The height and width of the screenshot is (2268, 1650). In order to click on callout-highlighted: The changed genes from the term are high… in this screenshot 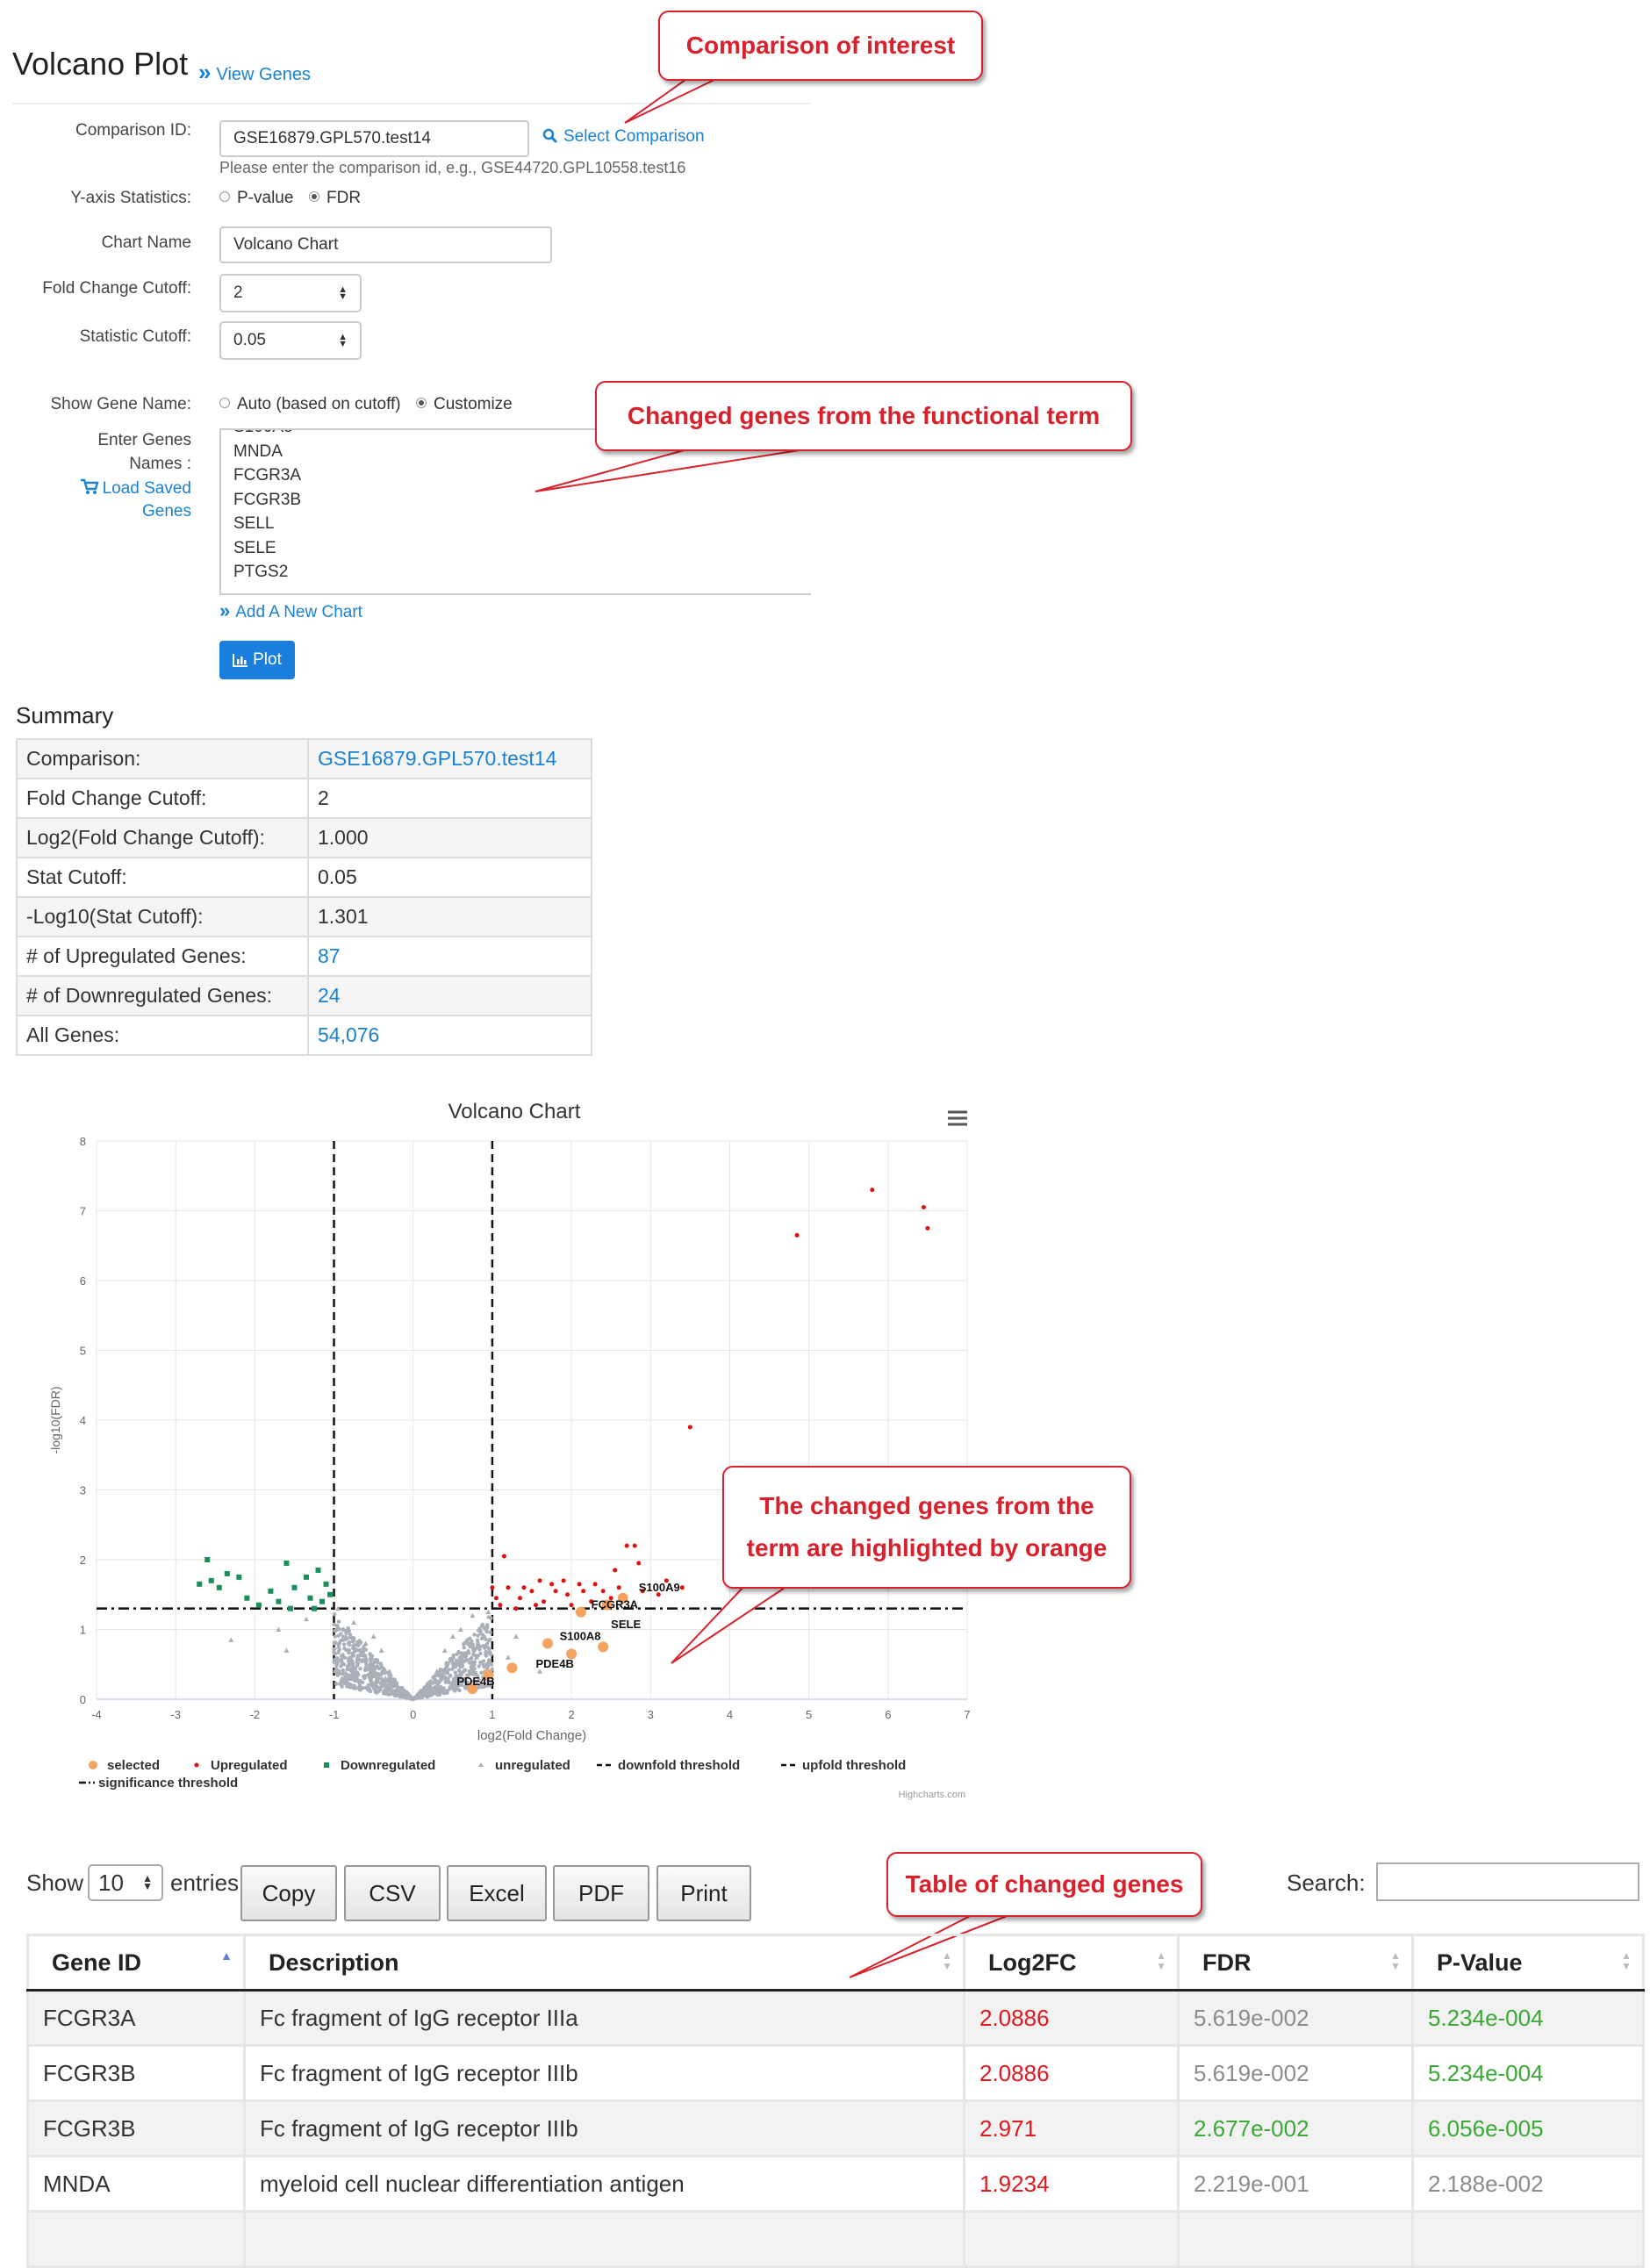, I will do `click(926, 1528)`.